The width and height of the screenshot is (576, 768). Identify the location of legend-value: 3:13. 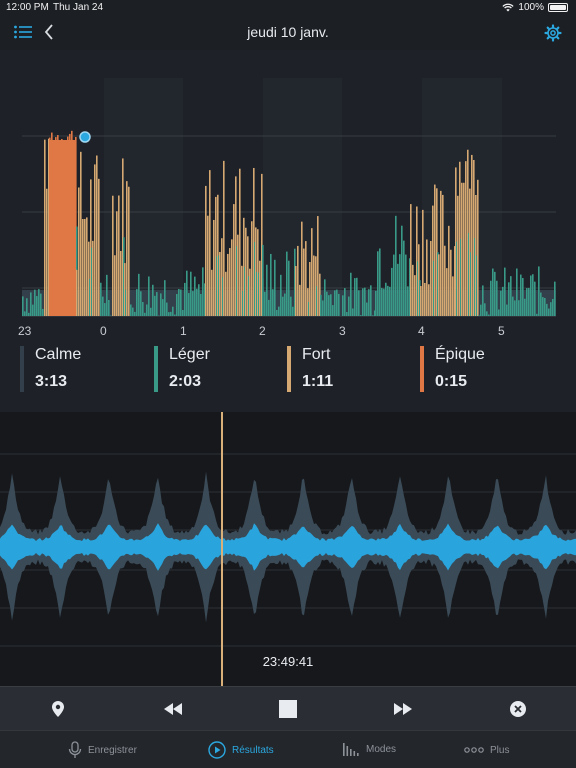
(51, 381).